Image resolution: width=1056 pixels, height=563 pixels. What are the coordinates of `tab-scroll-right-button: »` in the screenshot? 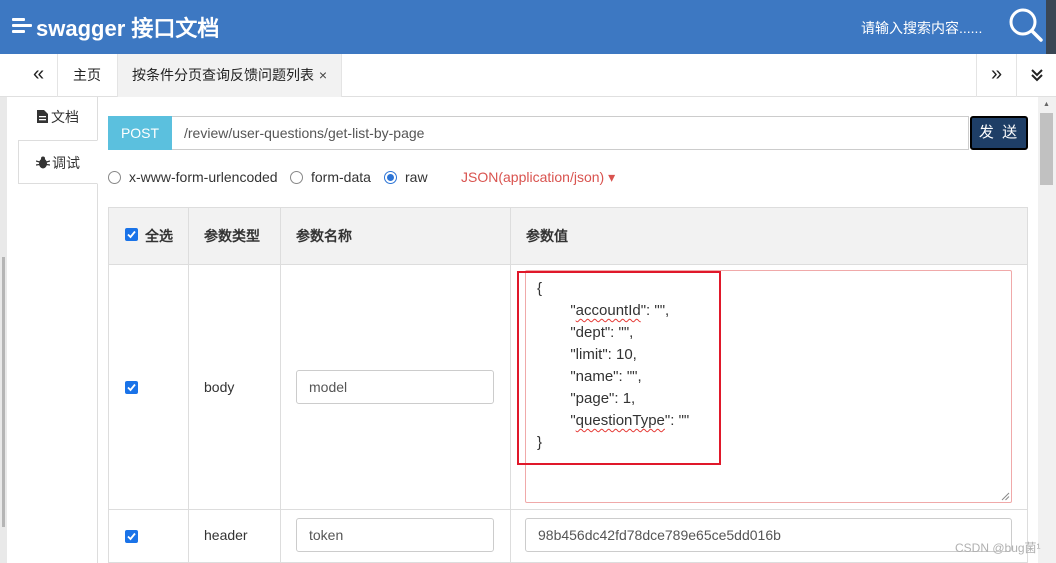 It's located at (996, 75).